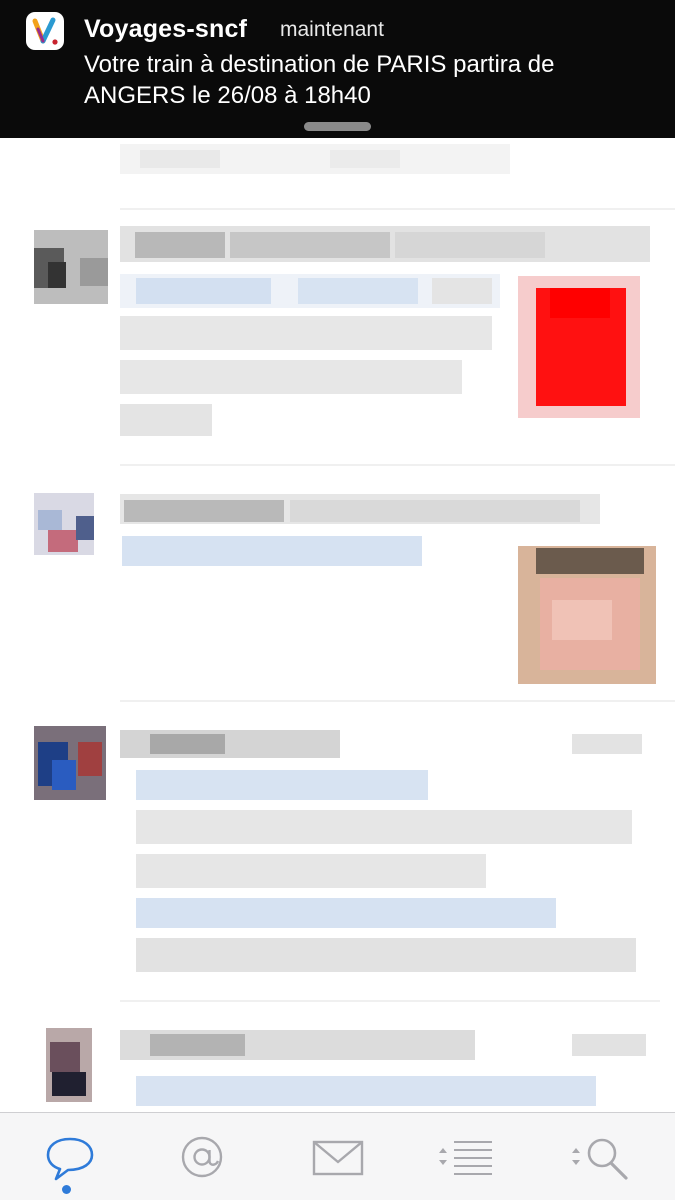 Image resolution: width=675 pixels, height=1200 pixels. I want to click on notification-app-name: Voyages-sncf, so click(166, 29).